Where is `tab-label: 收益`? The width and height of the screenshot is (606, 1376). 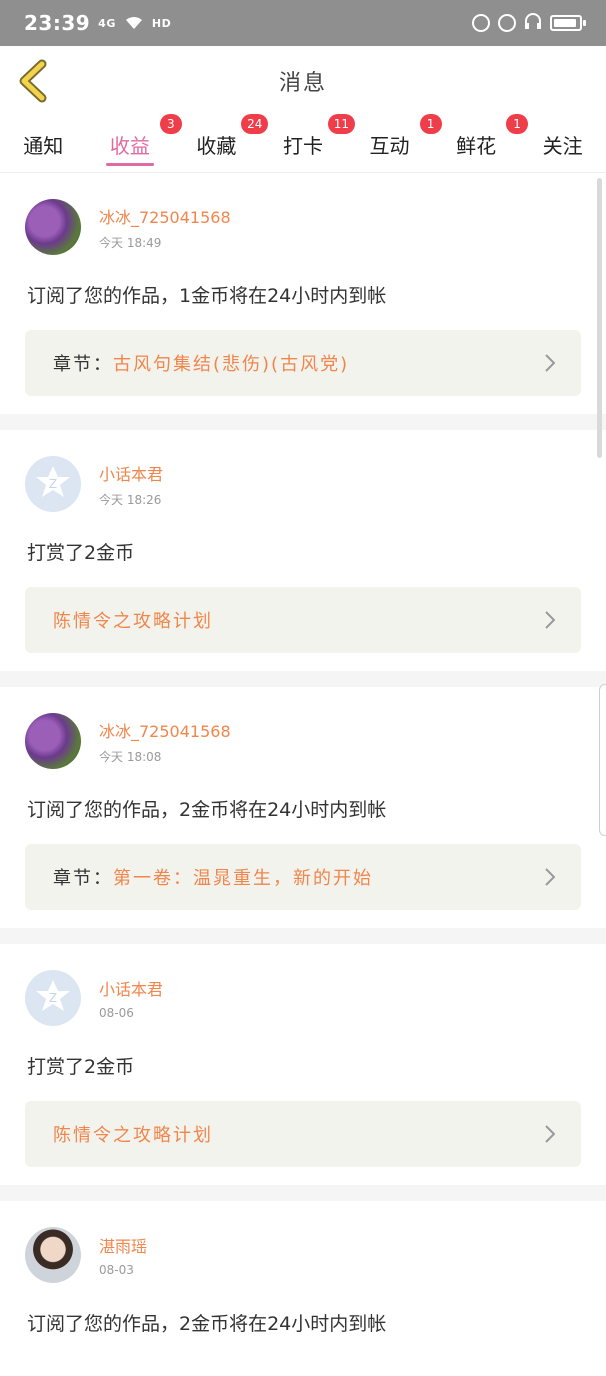 tab-label: 收益 is located at coordinates (129, 145).